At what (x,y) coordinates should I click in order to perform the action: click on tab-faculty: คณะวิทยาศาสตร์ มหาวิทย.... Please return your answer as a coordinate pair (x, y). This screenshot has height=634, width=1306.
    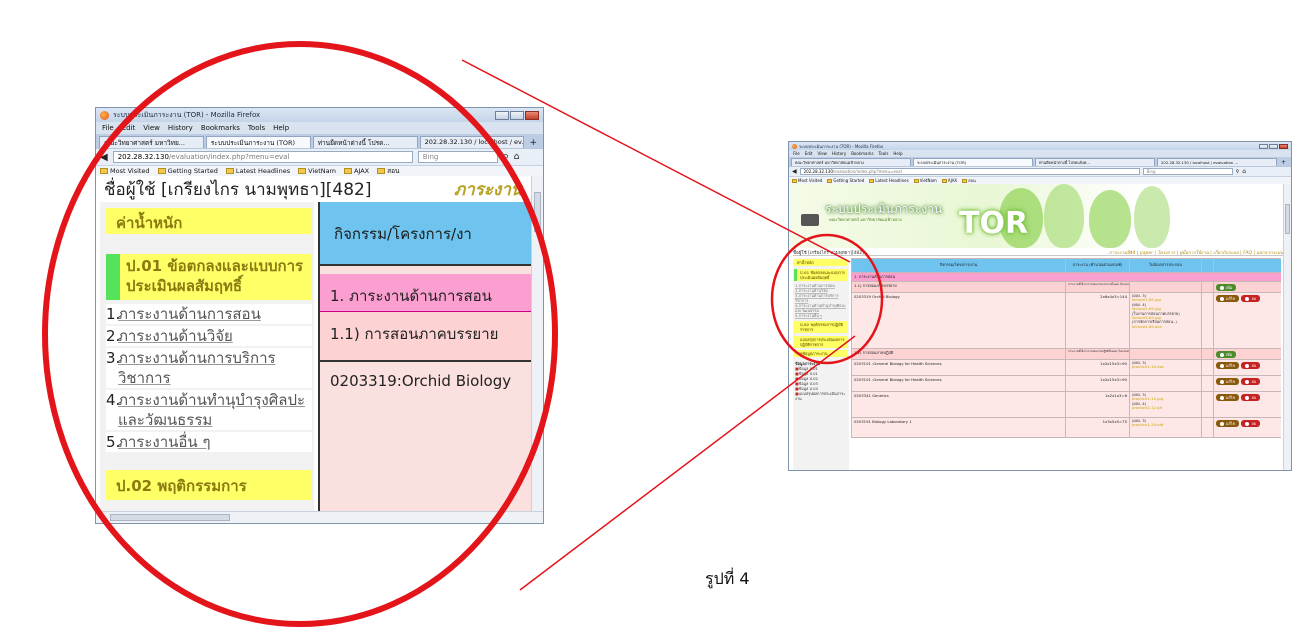
    Looking at the image, I should click on (151, 142).